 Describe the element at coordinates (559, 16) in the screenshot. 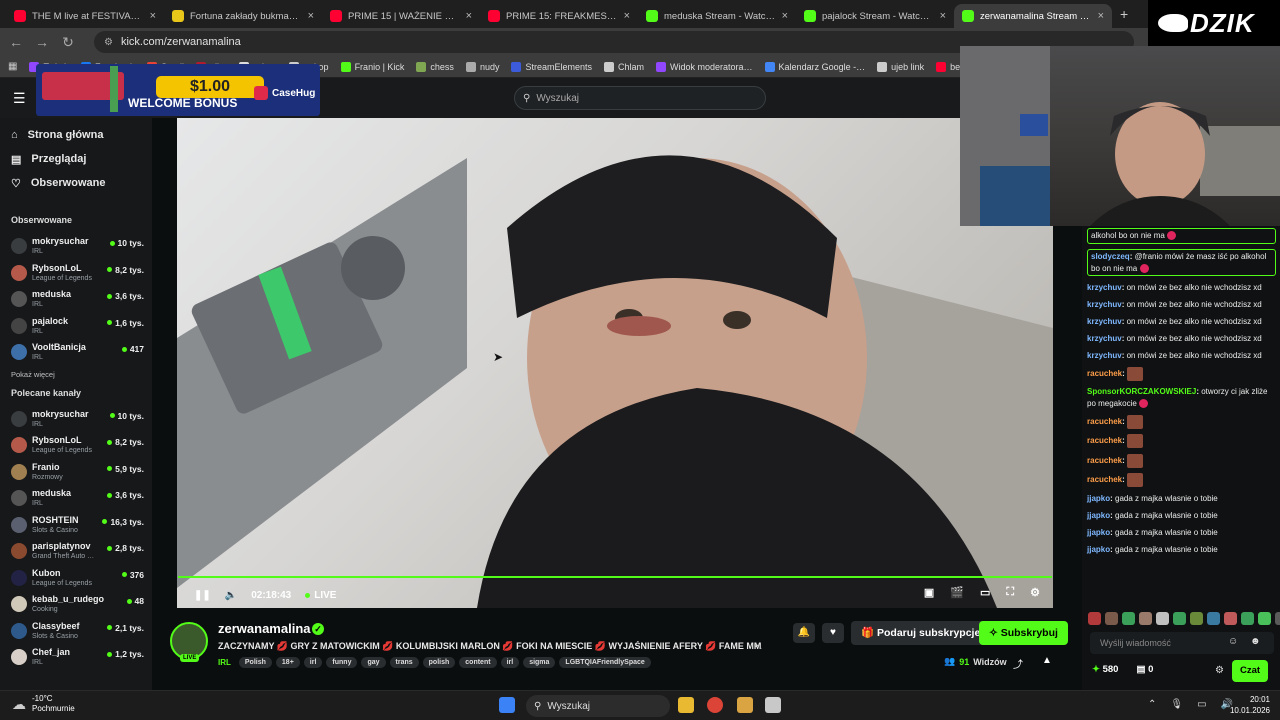

I see `browser-tab: PRIME 15: FREAKMESS | 24H PR… ×` at that location.